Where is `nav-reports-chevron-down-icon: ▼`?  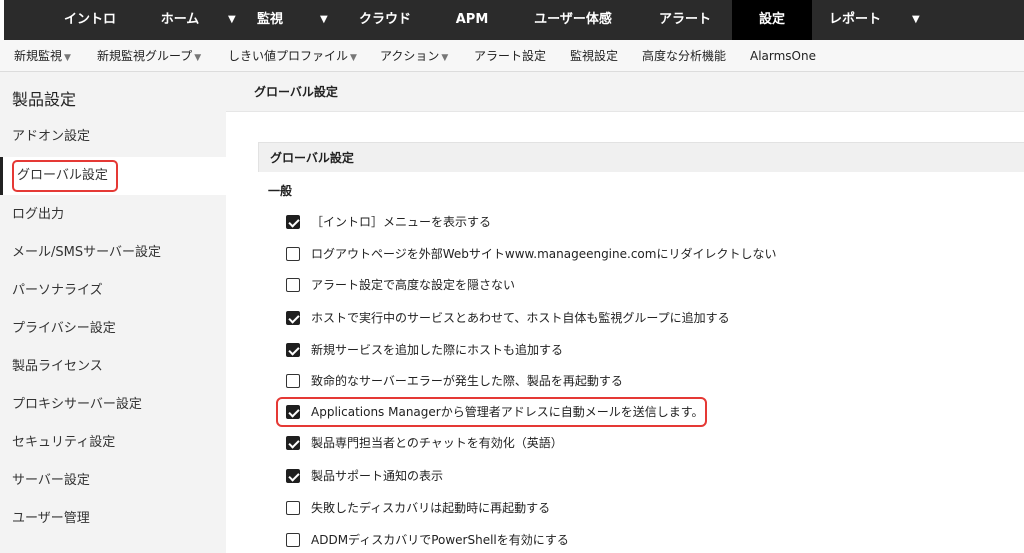
nav-reports-chevron-down-icon: ▼ is located at coordinates (916, 20).